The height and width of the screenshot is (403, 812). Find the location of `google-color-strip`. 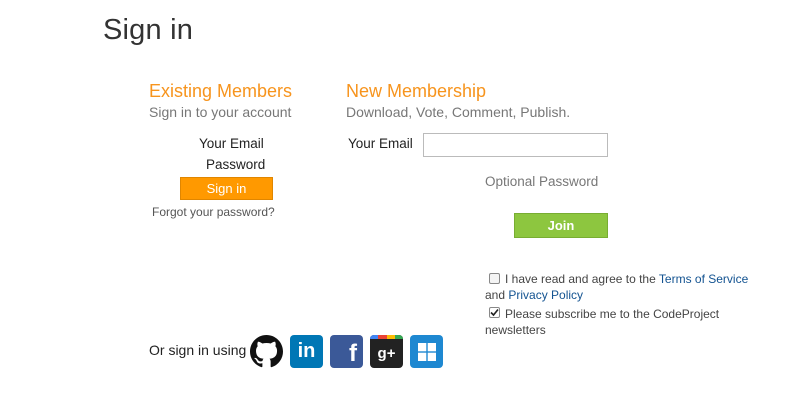

google-color-strip is located at coordinates (386, 337).